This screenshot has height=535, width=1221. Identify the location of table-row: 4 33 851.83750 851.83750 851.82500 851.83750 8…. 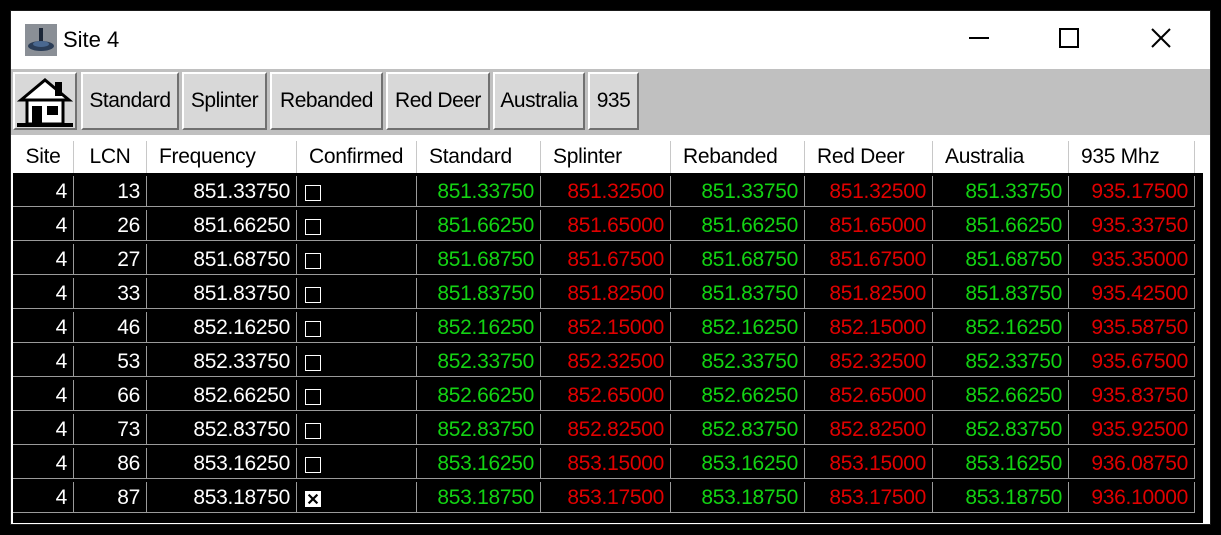
(608, 294).